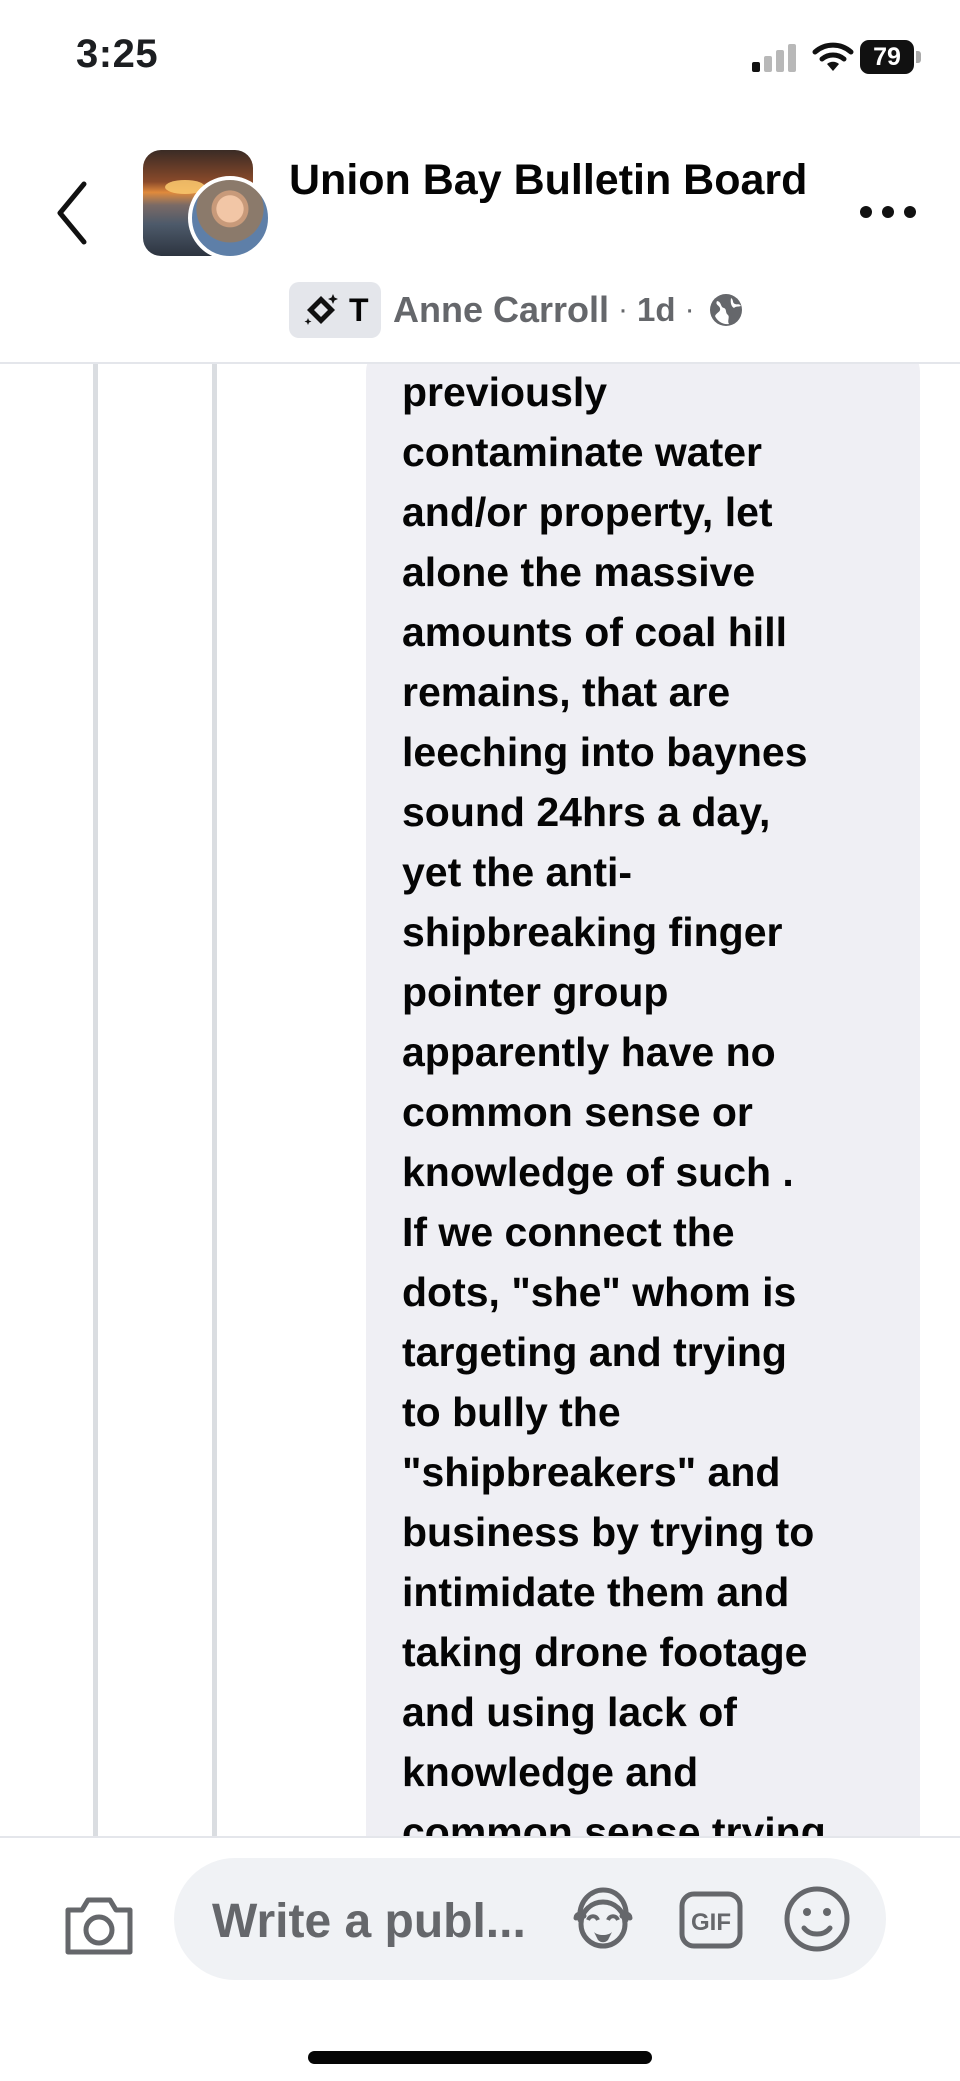  What do you see at coordinates (817, 1919) in the screenshot?
I see `emoji-icon` at bounding box center [817, 1919].